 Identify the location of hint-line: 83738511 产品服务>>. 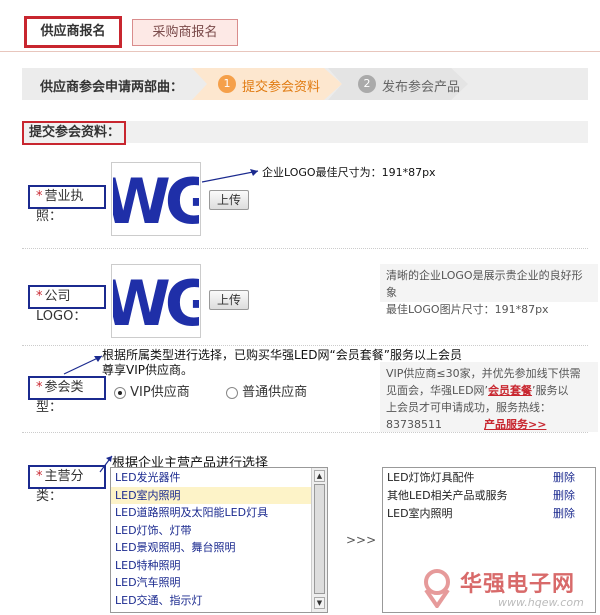
(489, 424).